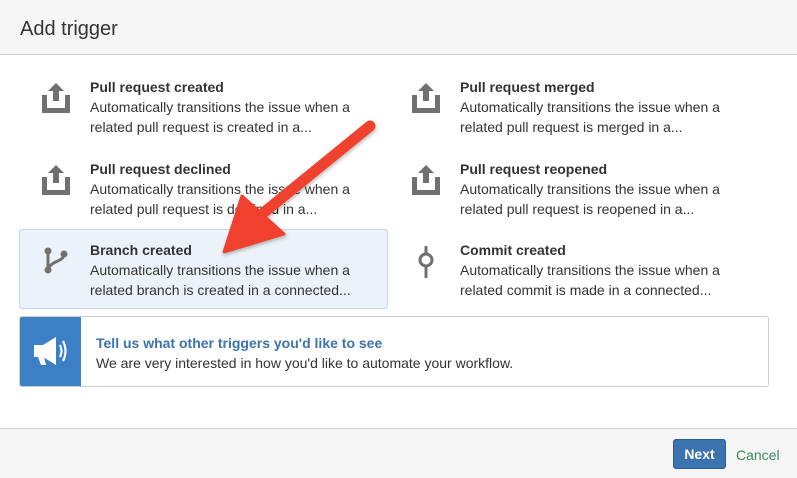 The height and width of the screenshot is (478, 797). I want to click on trigger-title: Pull request merged, so click(527, 87).